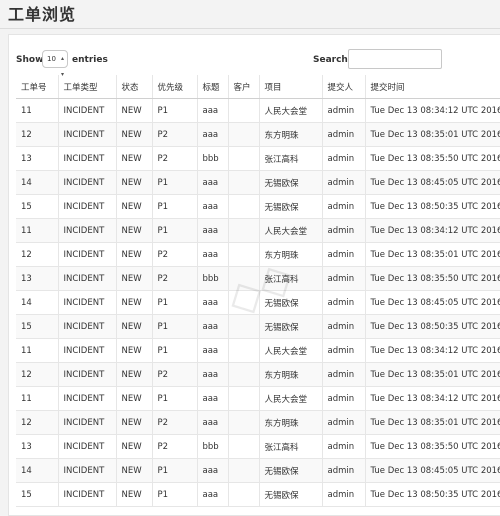 This screenshot has height=516, width=500. I want to click on table-cell: 无锡欧保, so click(291, 326).